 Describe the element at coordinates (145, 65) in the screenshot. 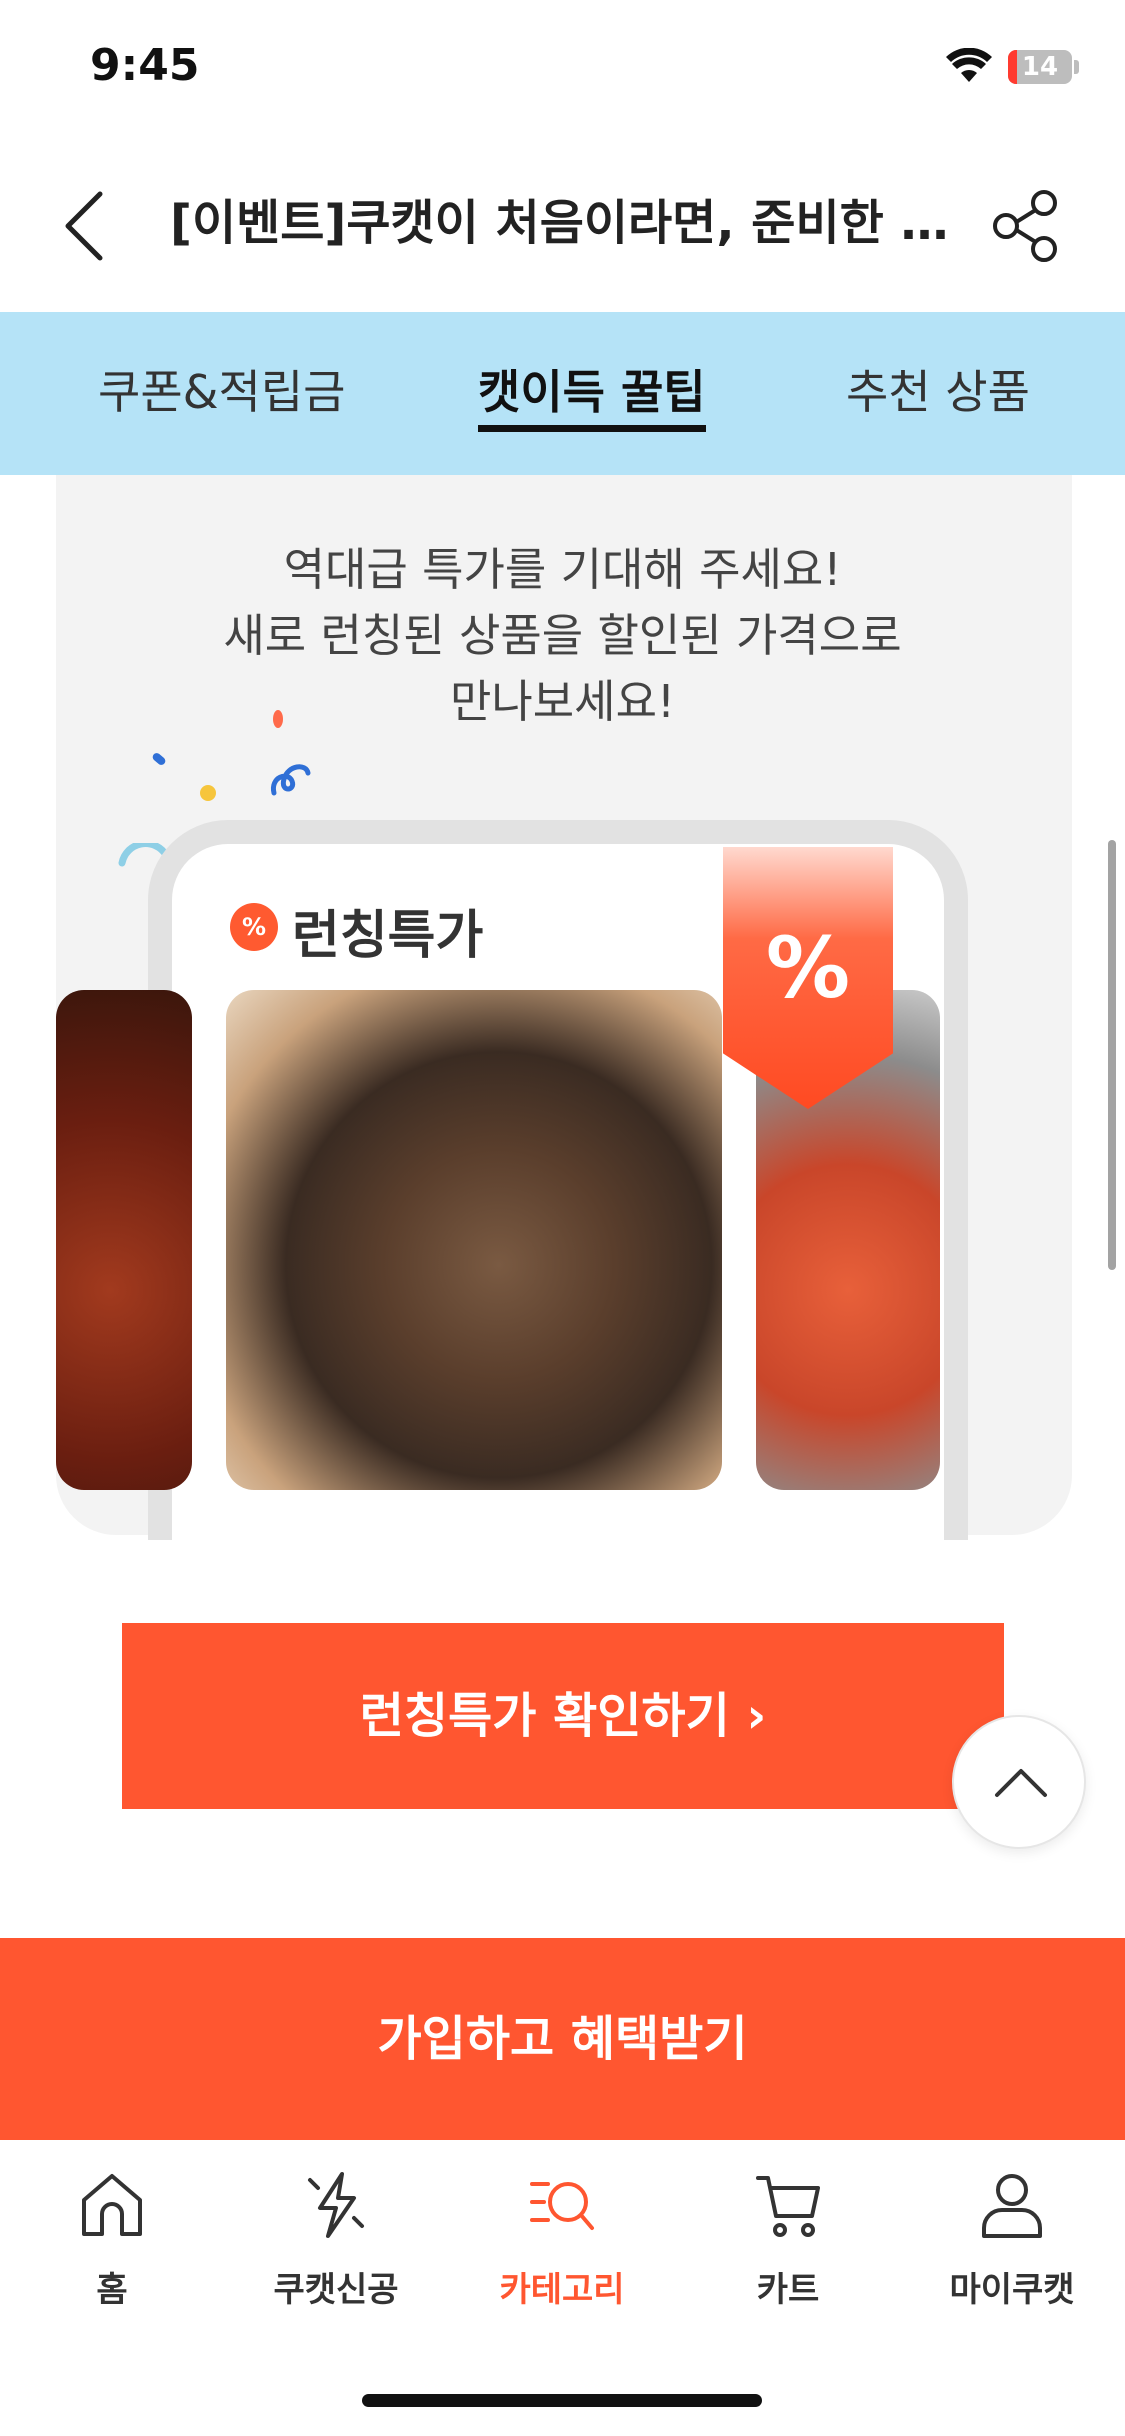

I see `status-time: 9:45` at that location.